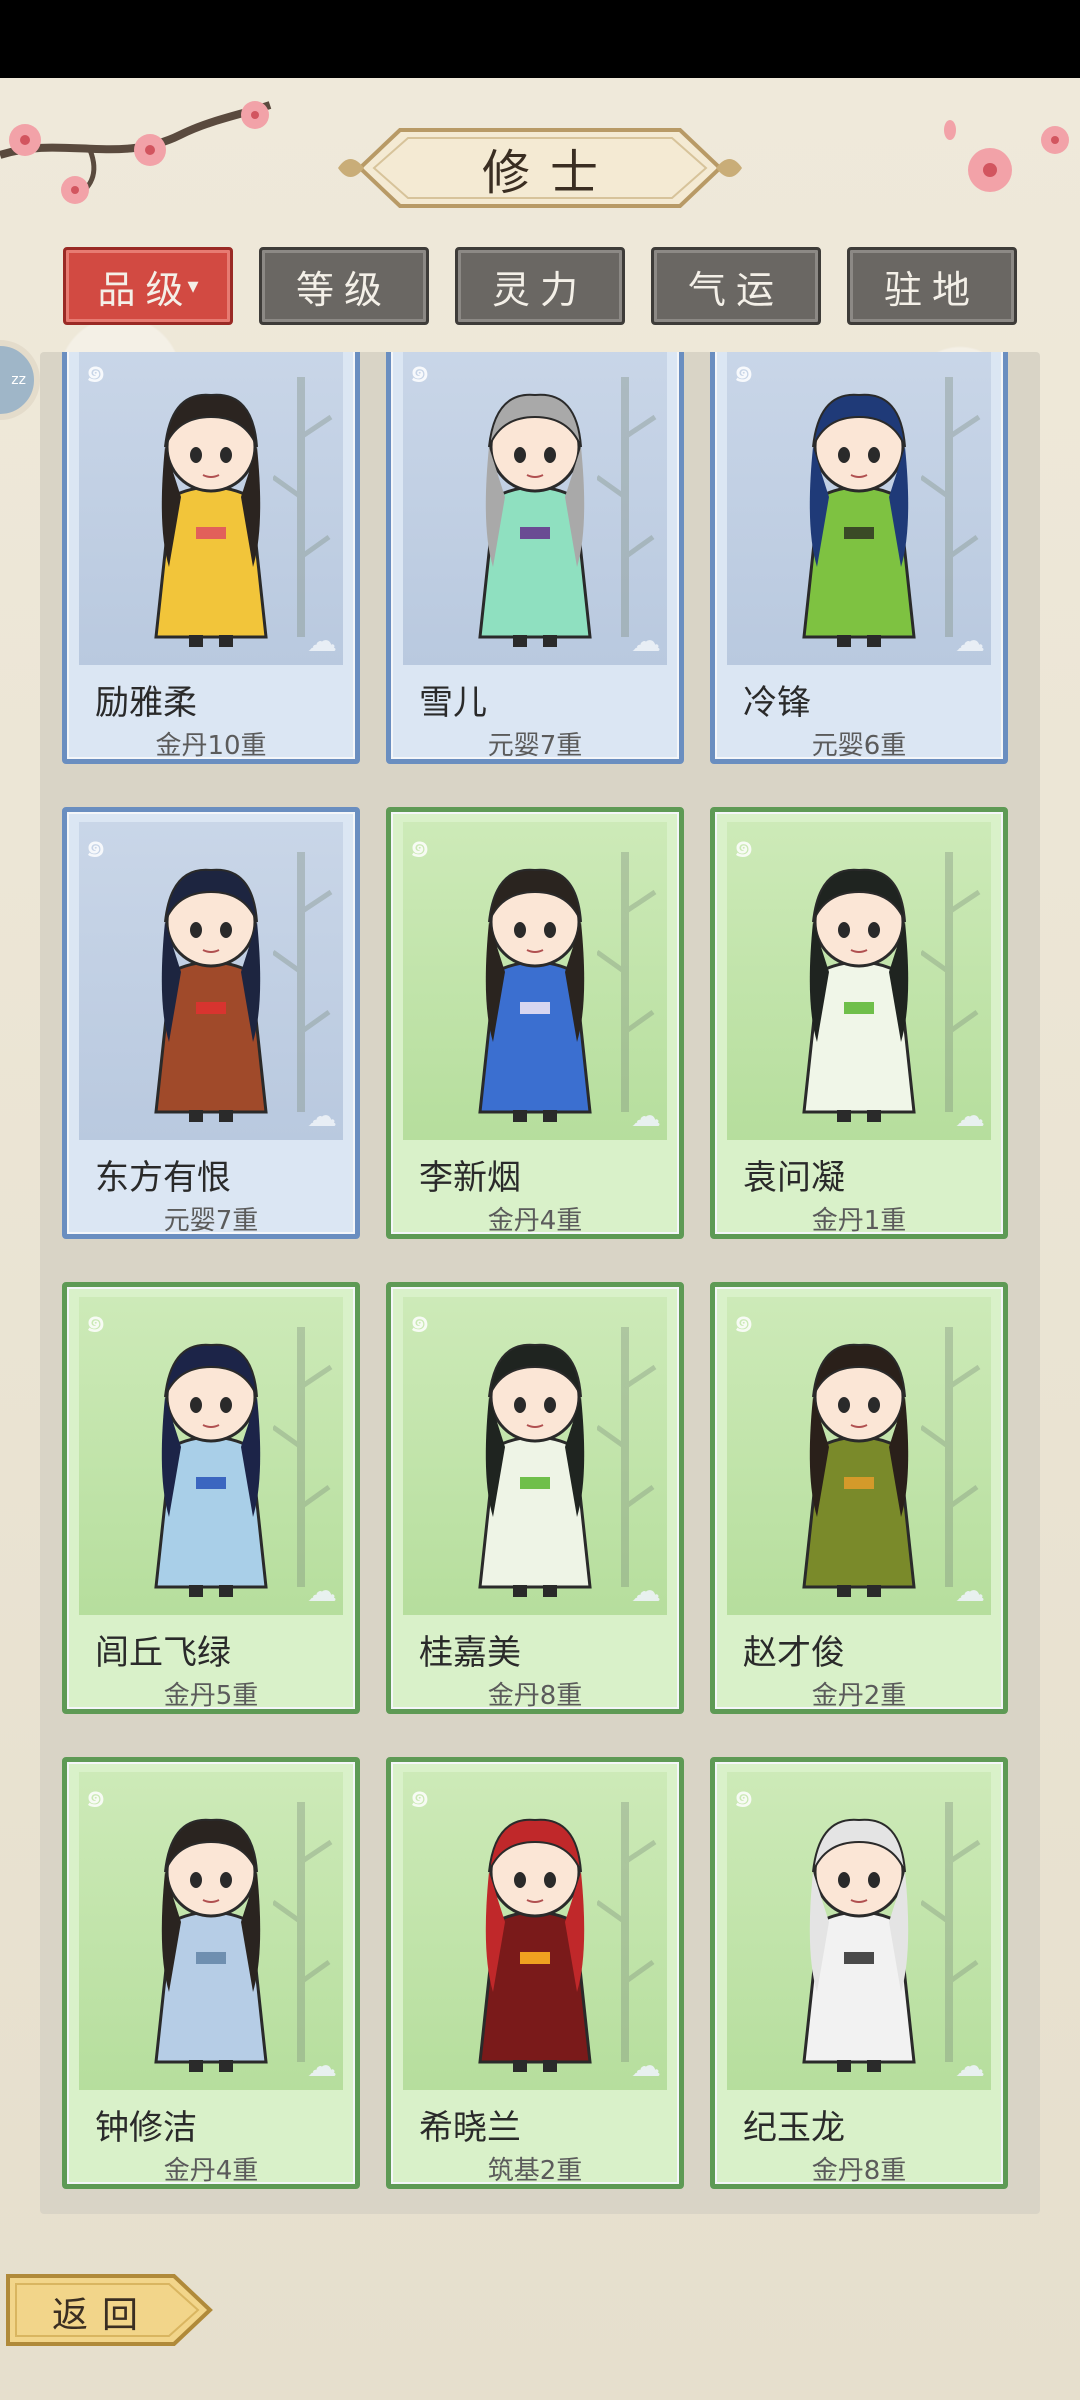  What do you see at coordinates (211, 746) in the screenshot?
I see `cultivator-level: 金丹10重` at bounding box center [211, 746].